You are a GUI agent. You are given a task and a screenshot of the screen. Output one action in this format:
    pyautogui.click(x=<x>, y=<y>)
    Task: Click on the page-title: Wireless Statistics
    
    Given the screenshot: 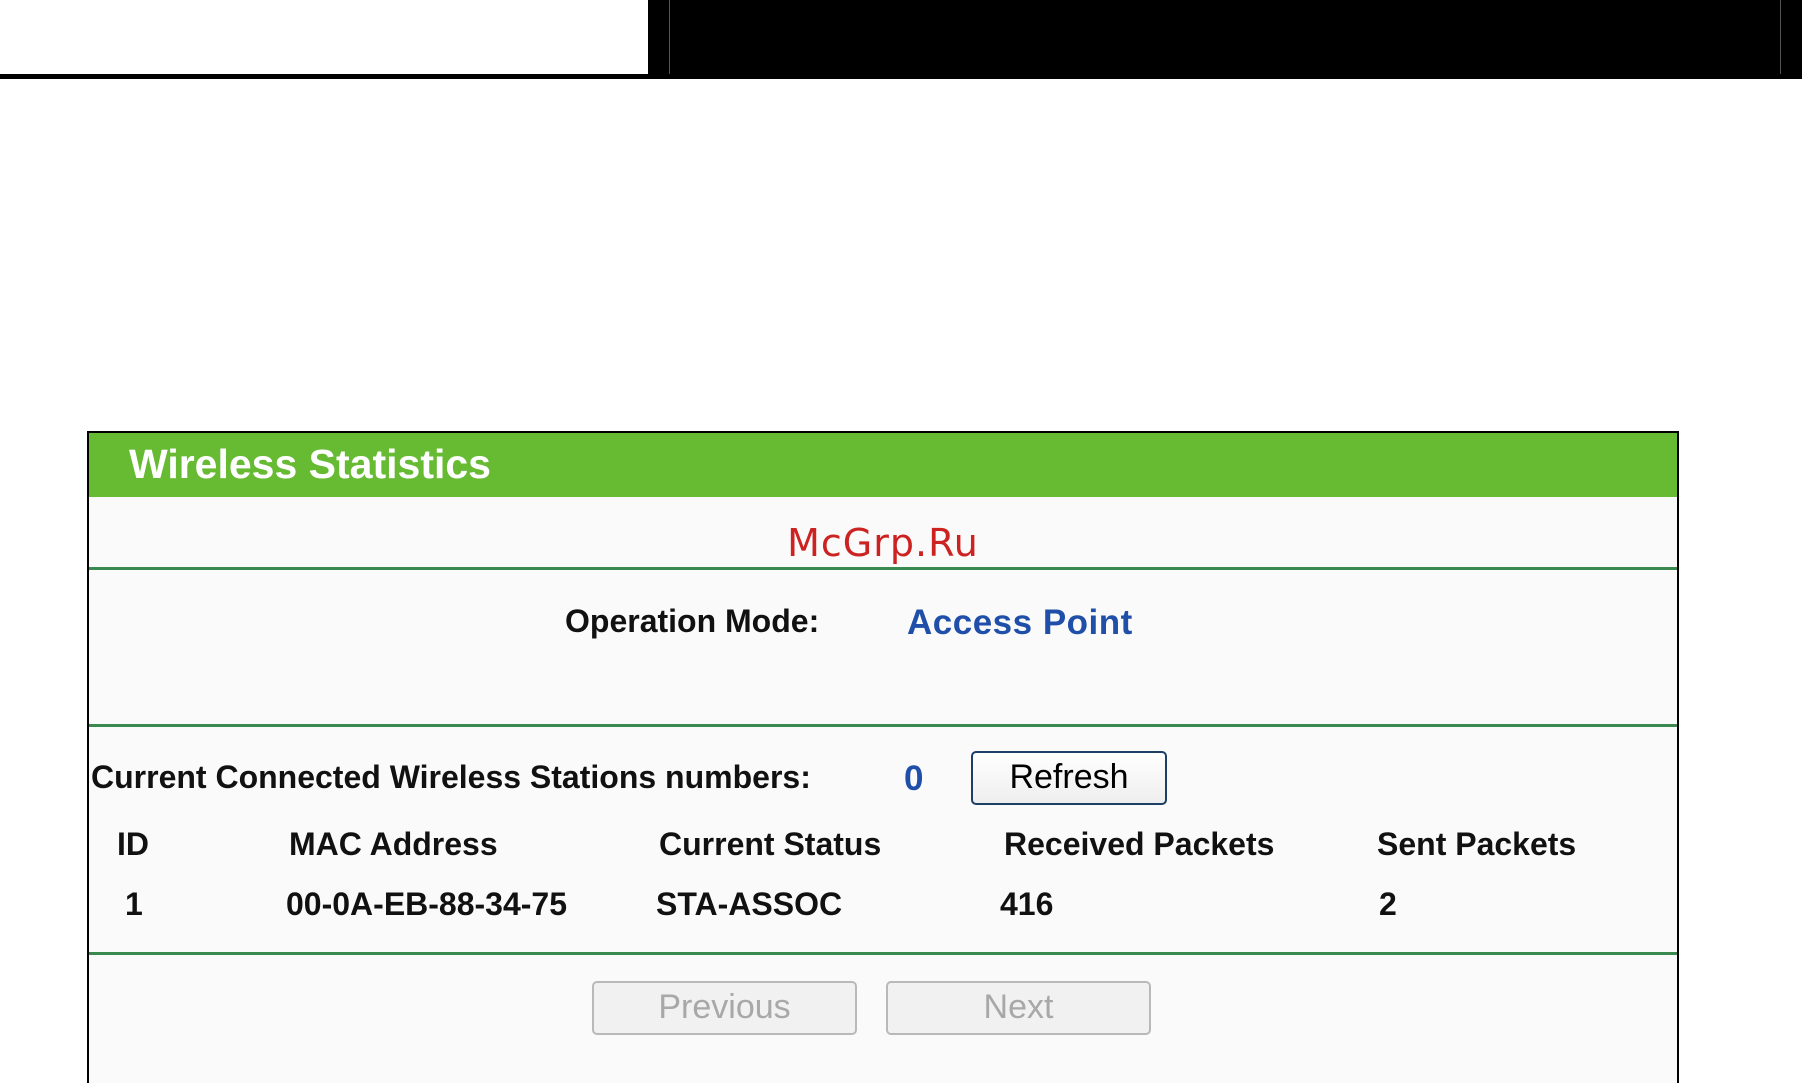 What is the action you would take?
    pyautogui.click(x=310, y=464)
    